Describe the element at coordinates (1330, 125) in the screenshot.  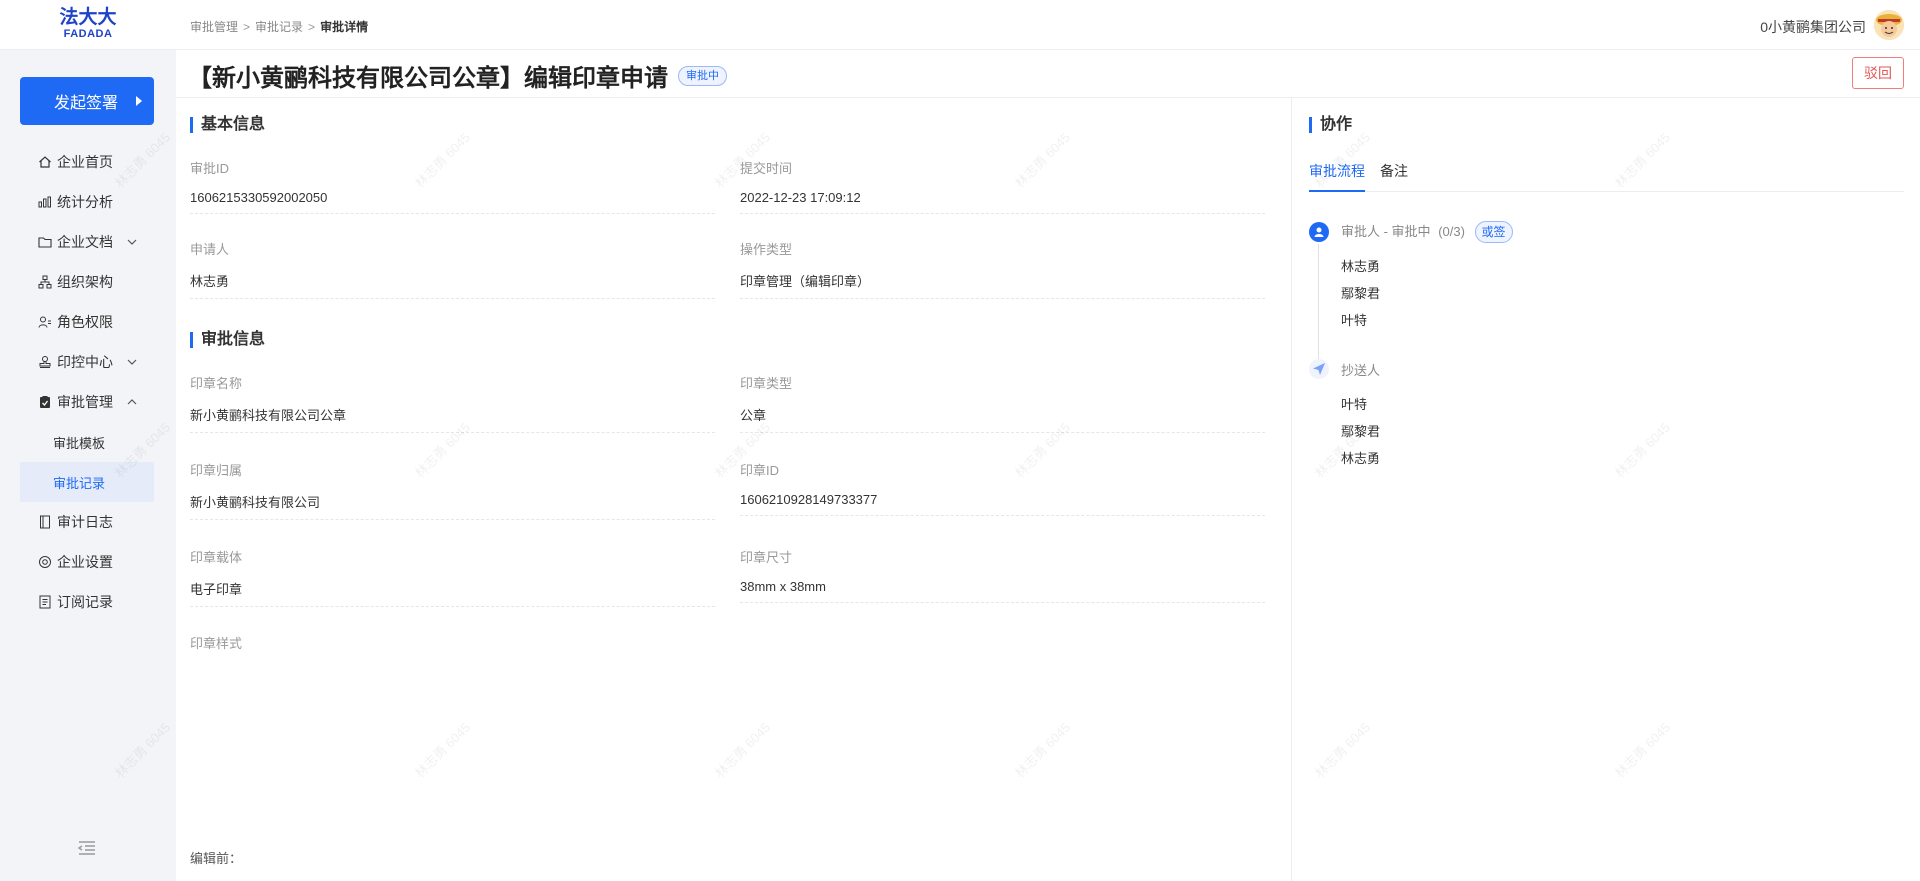
I see `collaboration-title: 协作` at that location.